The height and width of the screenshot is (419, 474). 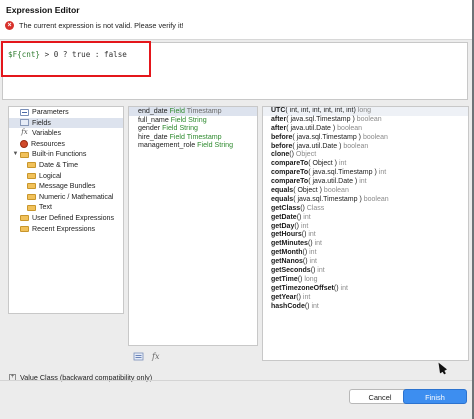 I want to click on tree-item-label: Built-in Functions, so click(x=59, y=154).